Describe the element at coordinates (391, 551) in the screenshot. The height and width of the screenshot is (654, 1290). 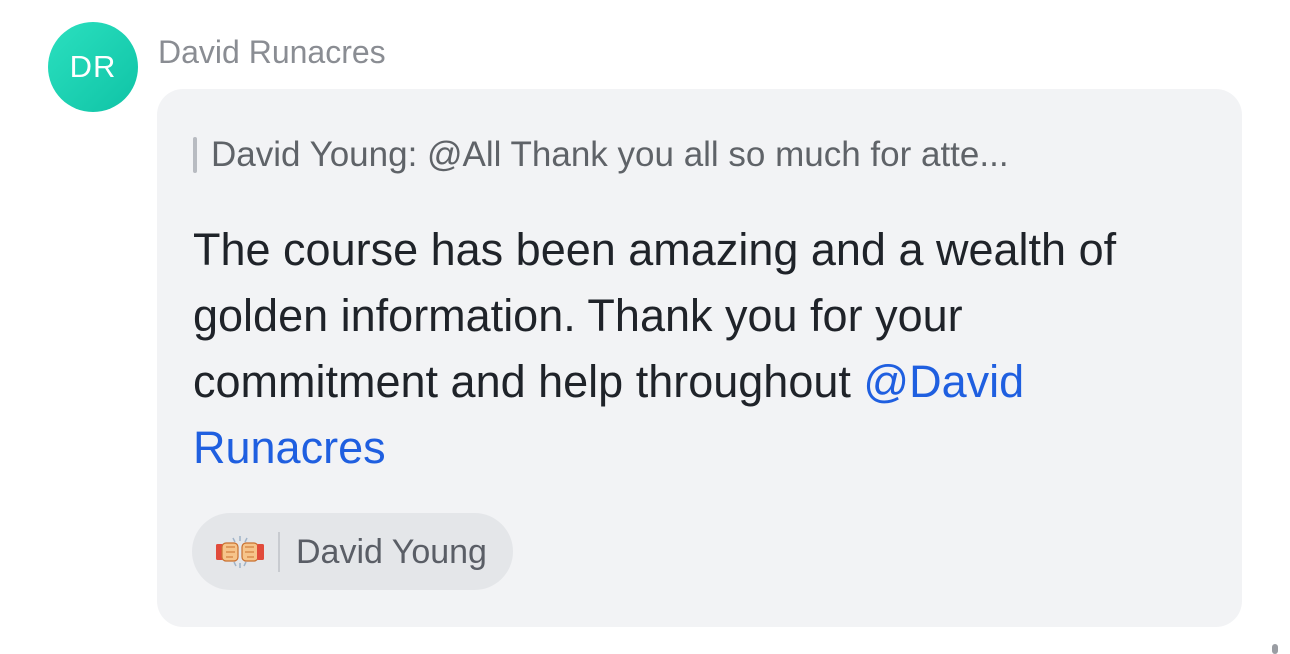
I see `reaction-user: David Young` at that location.